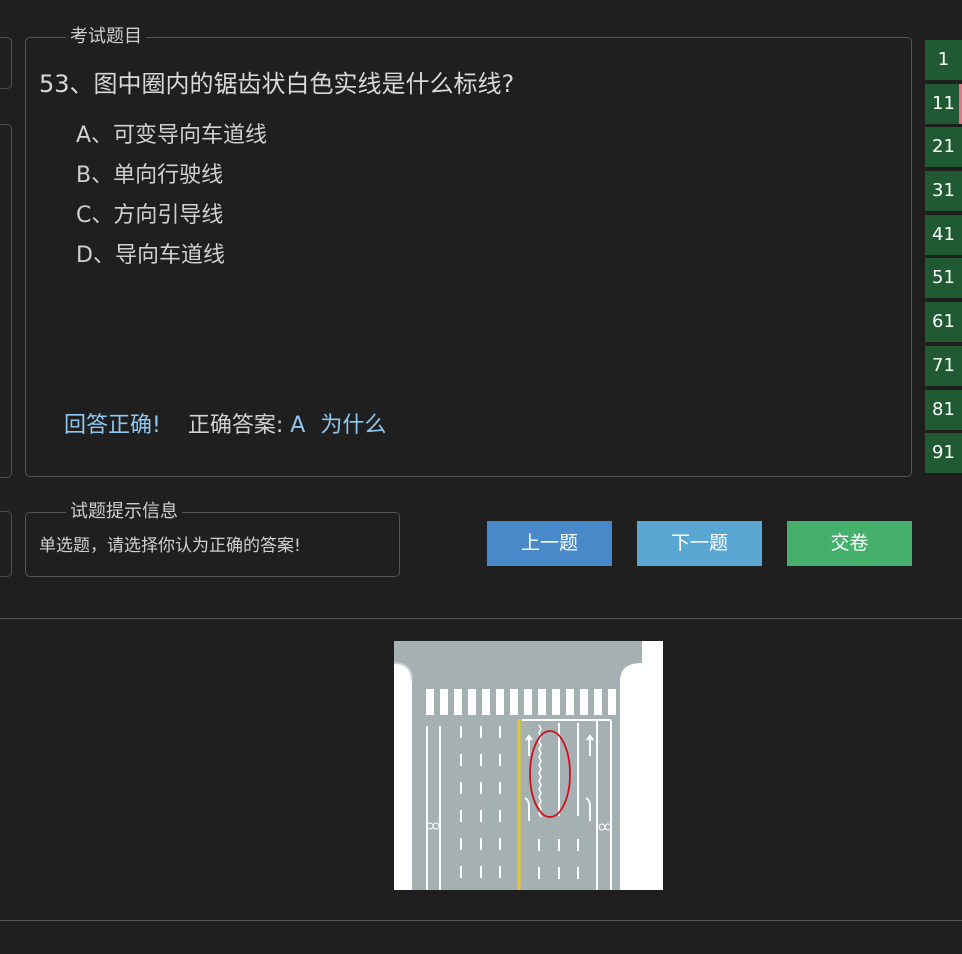 This screenshot has width=962, height=954. What do you see at coordinates (528, 765) in the screenshot?
I see `question-figure-road-markings` at bounding box center [528, 765].